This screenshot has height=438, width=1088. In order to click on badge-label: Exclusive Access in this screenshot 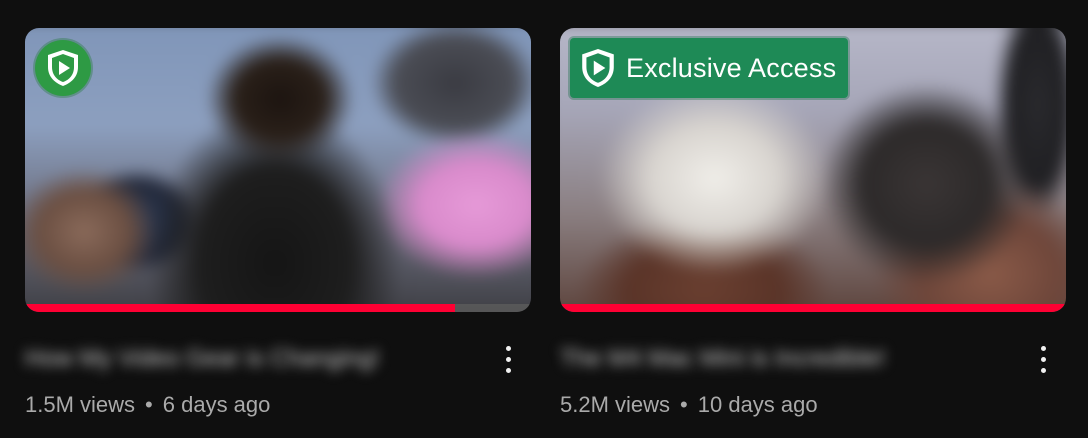, I will do `click(731, 67)`.